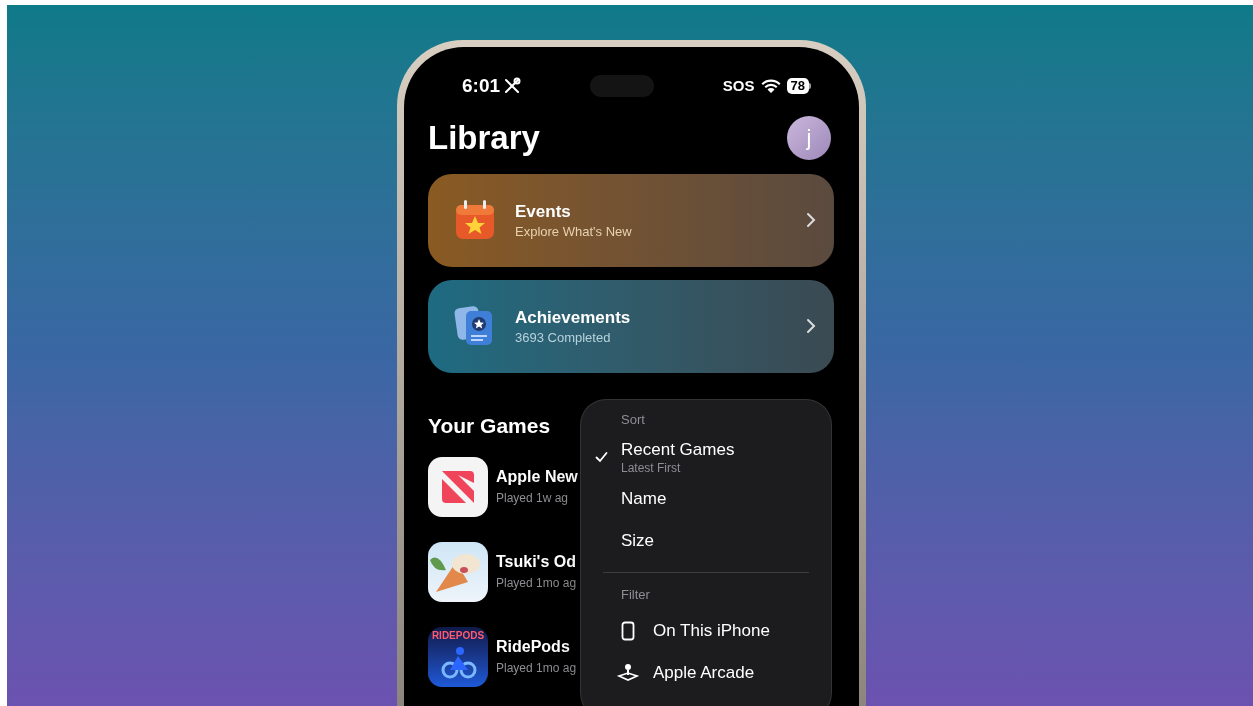 The width and height of the screenshot is (1253, 706). Describe the element at coordinates (512, 86) in the screenshot. I see `tools-icon` at that location.